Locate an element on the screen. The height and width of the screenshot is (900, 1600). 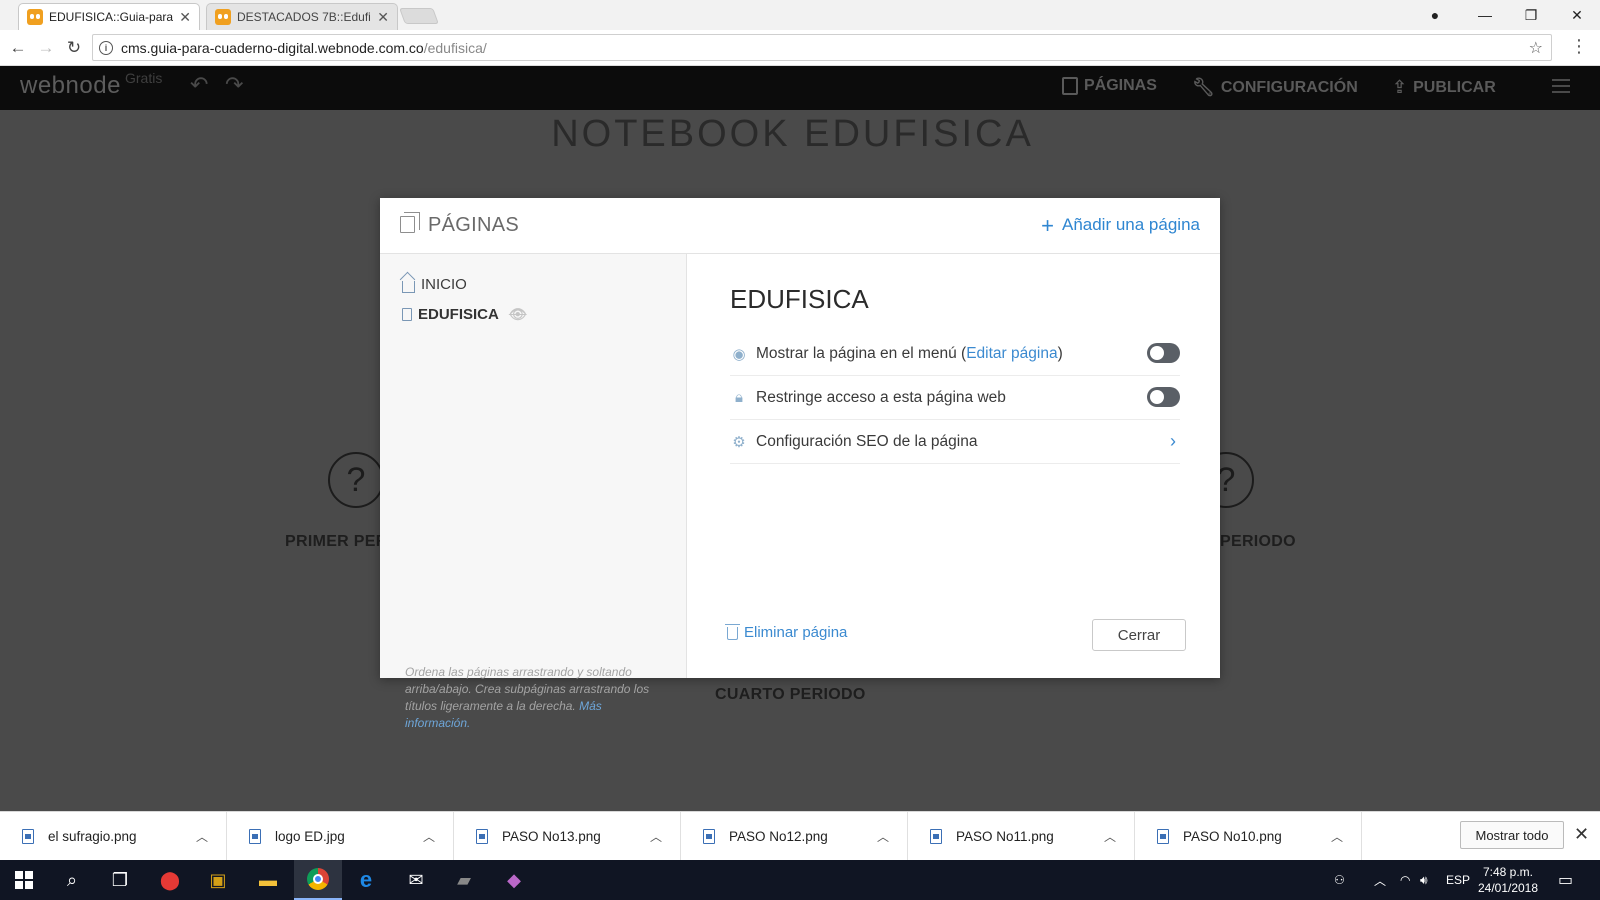
task-view-icon: ❐ is located at coordinates (120, 880).